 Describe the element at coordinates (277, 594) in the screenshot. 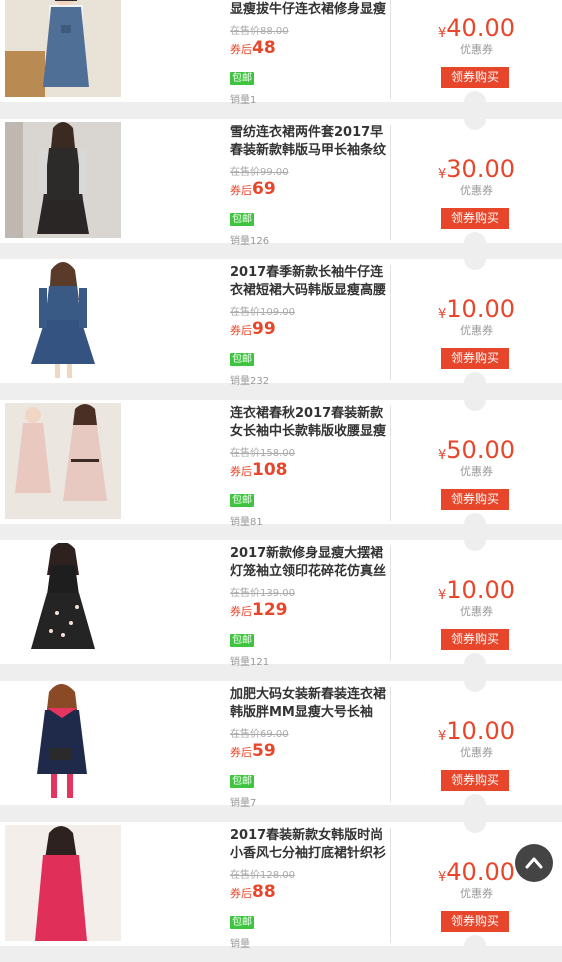

I see `original-price-value: 139.00` at that location.